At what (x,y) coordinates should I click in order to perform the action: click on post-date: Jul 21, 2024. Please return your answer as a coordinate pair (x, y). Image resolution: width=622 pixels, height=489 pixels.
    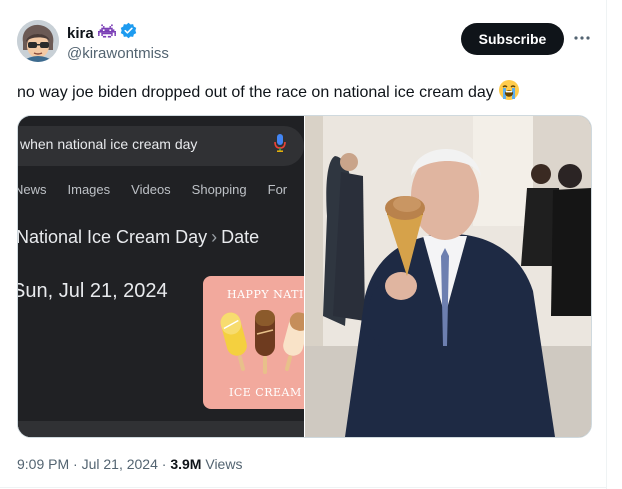
    Looking at the image, I should click on (120, 464).